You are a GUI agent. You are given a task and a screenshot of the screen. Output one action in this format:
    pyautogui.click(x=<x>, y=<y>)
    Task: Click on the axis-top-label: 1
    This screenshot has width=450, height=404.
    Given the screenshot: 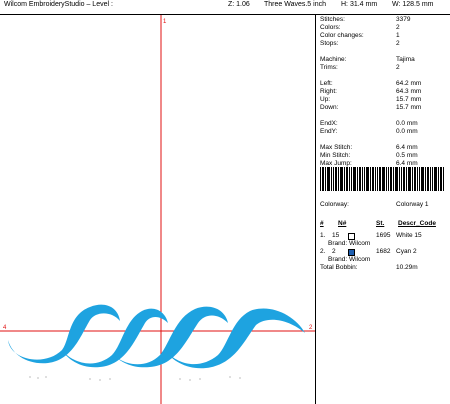 What is the action you would take?
    pyautogui.click(x=165, y=22)
    